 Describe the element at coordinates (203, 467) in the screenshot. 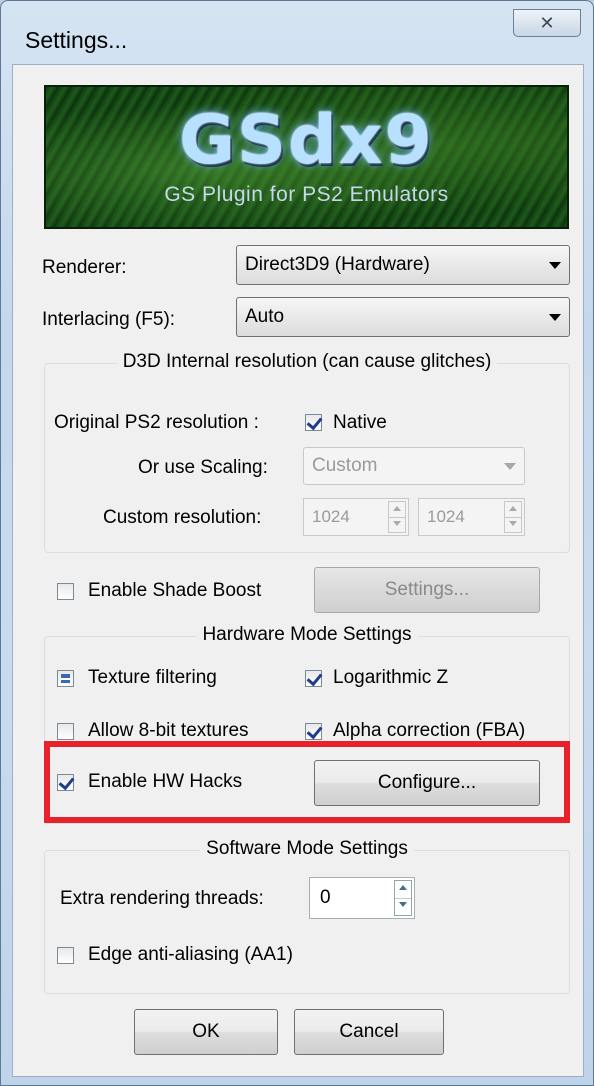

I see `scaling-label: Or use Scaling:` at that location.